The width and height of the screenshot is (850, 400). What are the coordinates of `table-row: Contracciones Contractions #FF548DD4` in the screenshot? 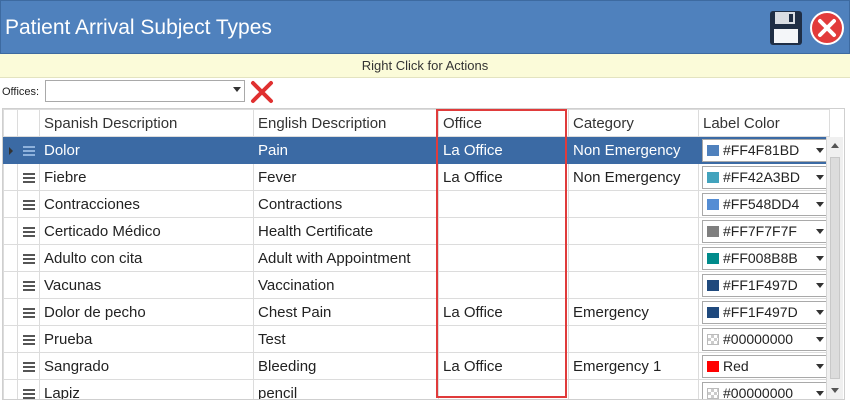 It's located at (416, 204).